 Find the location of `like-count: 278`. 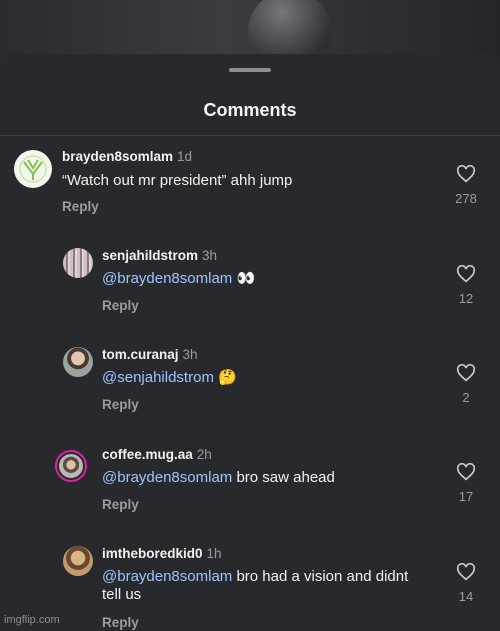

like-count: 278 is located at coordinates (466, 198).